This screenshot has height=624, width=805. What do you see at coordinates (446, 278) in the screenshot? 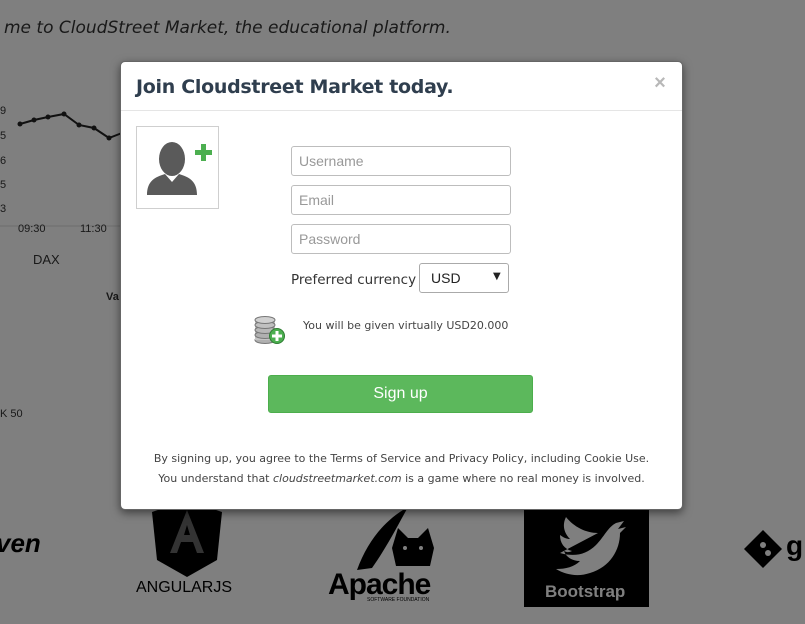
I see `currency-selected-value: USD` at bounding box center [446, 278].